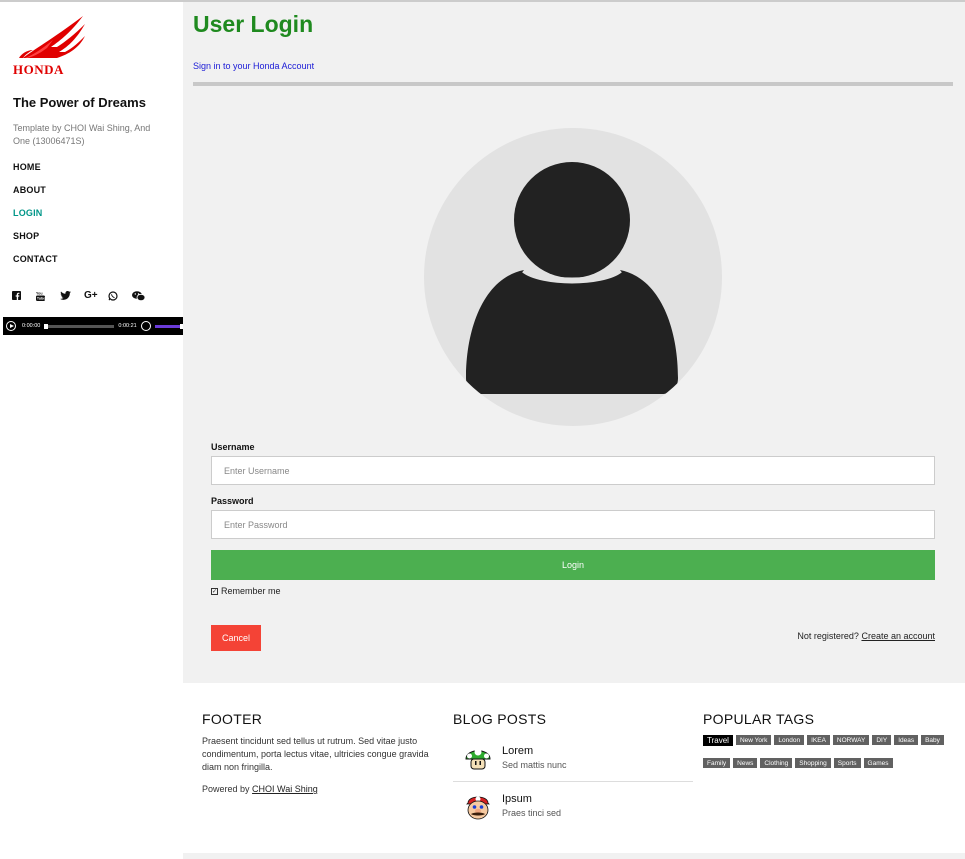  I want to click on cancel-button: Cancel, so click(236, 638).